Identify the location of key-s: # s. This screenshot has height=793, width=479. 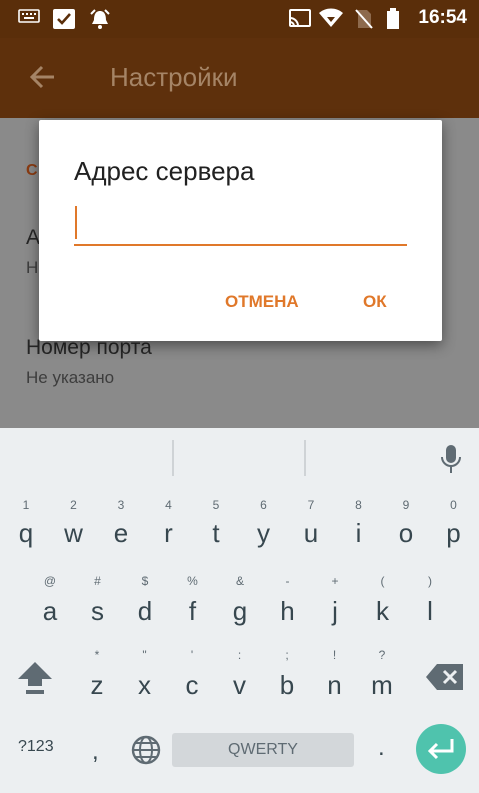
(98, 602).